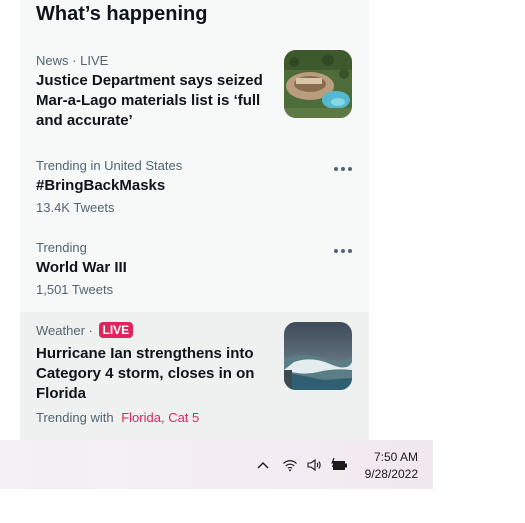  What do you see at coordinates (290, 465) in the screenshot?
I see `wifi-icon` at bounding box center [290, 465].